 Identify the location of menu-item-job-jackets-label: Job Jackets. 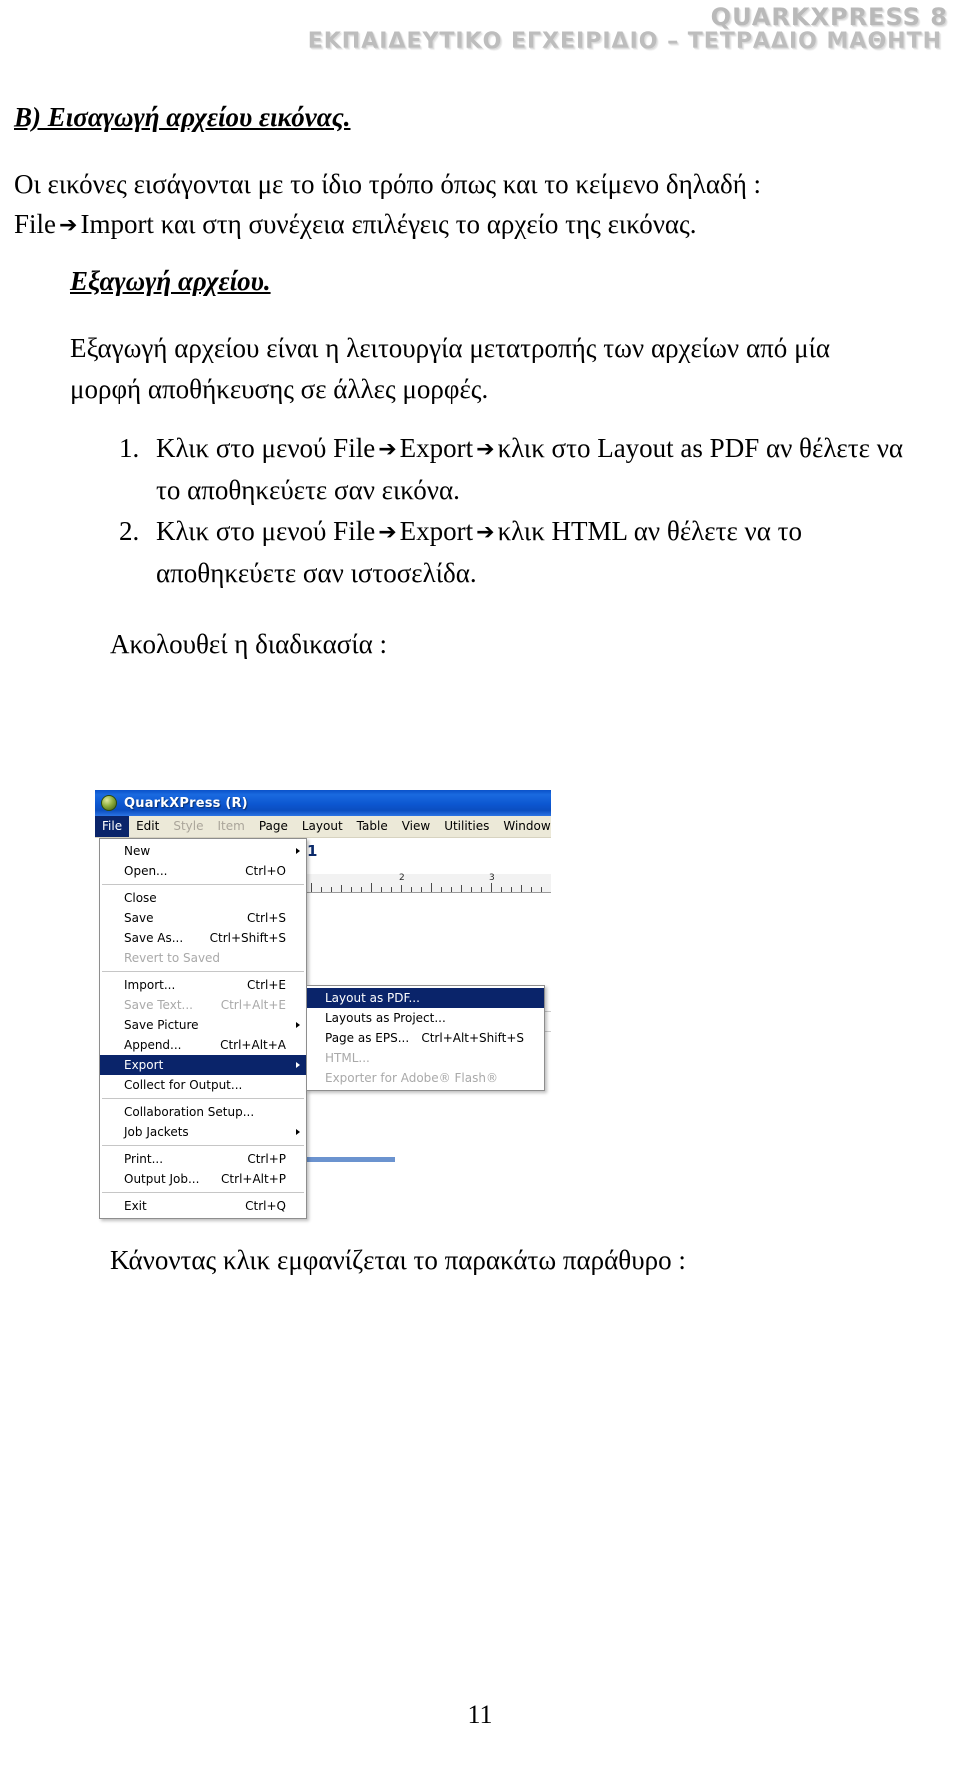
(156, 1132).